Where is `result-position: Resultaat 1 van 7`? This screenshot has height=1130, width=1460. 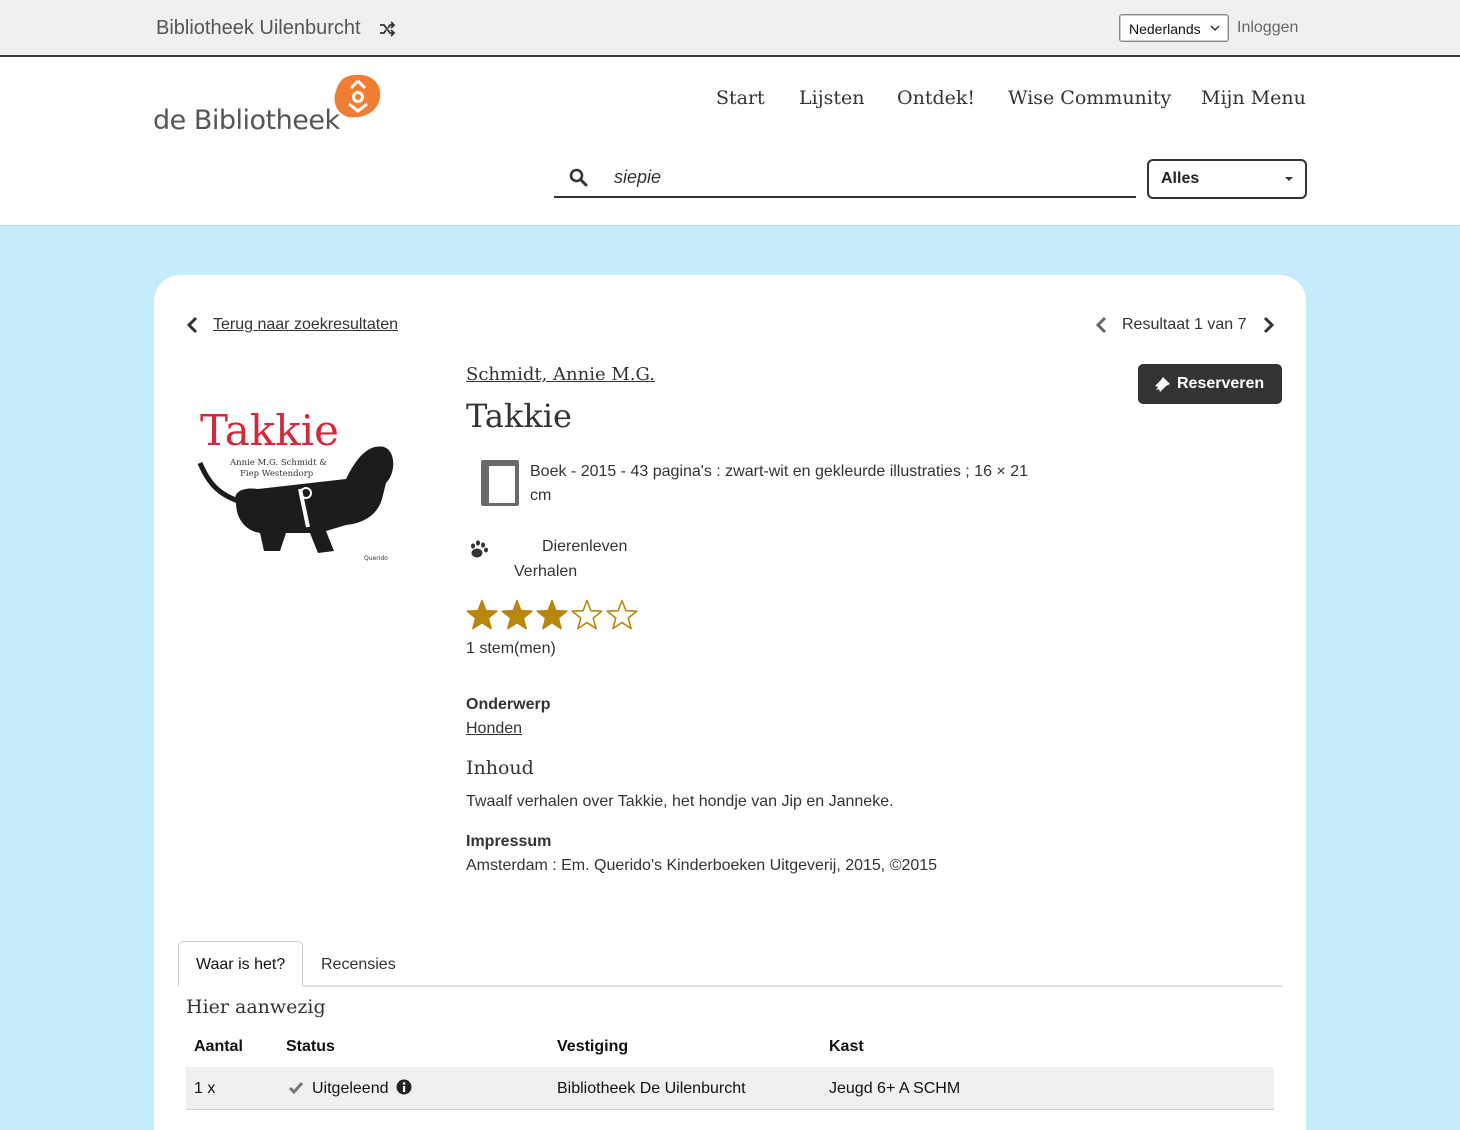 result-position: Resultaat 1 van 7 is located at coordinates (1184, 324).